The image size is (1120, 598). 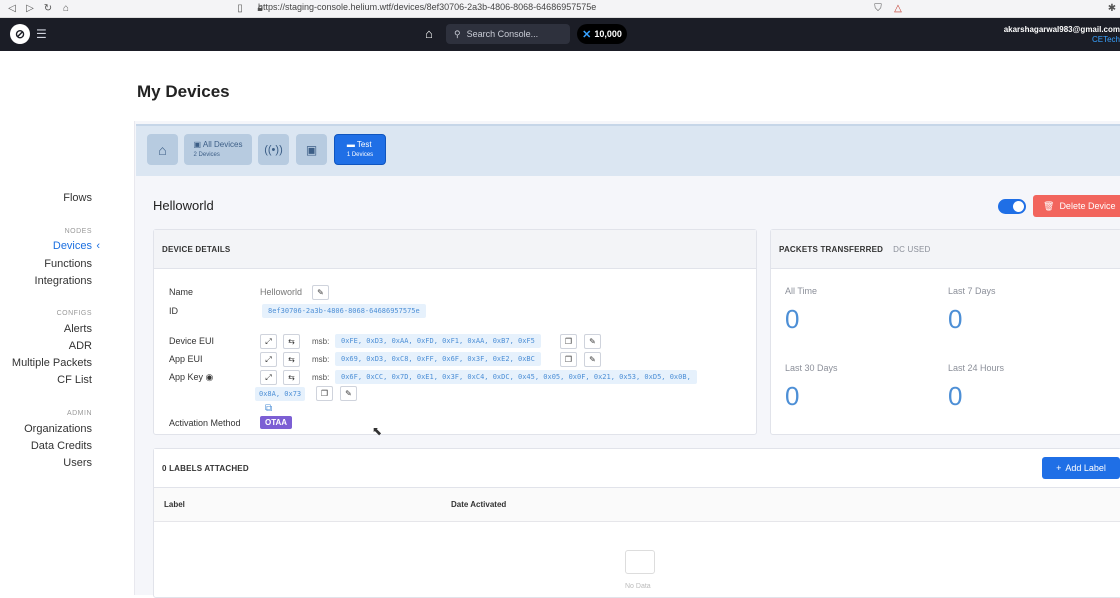 I want to click on name-value: Helloworld, so click(x=281, y=292).